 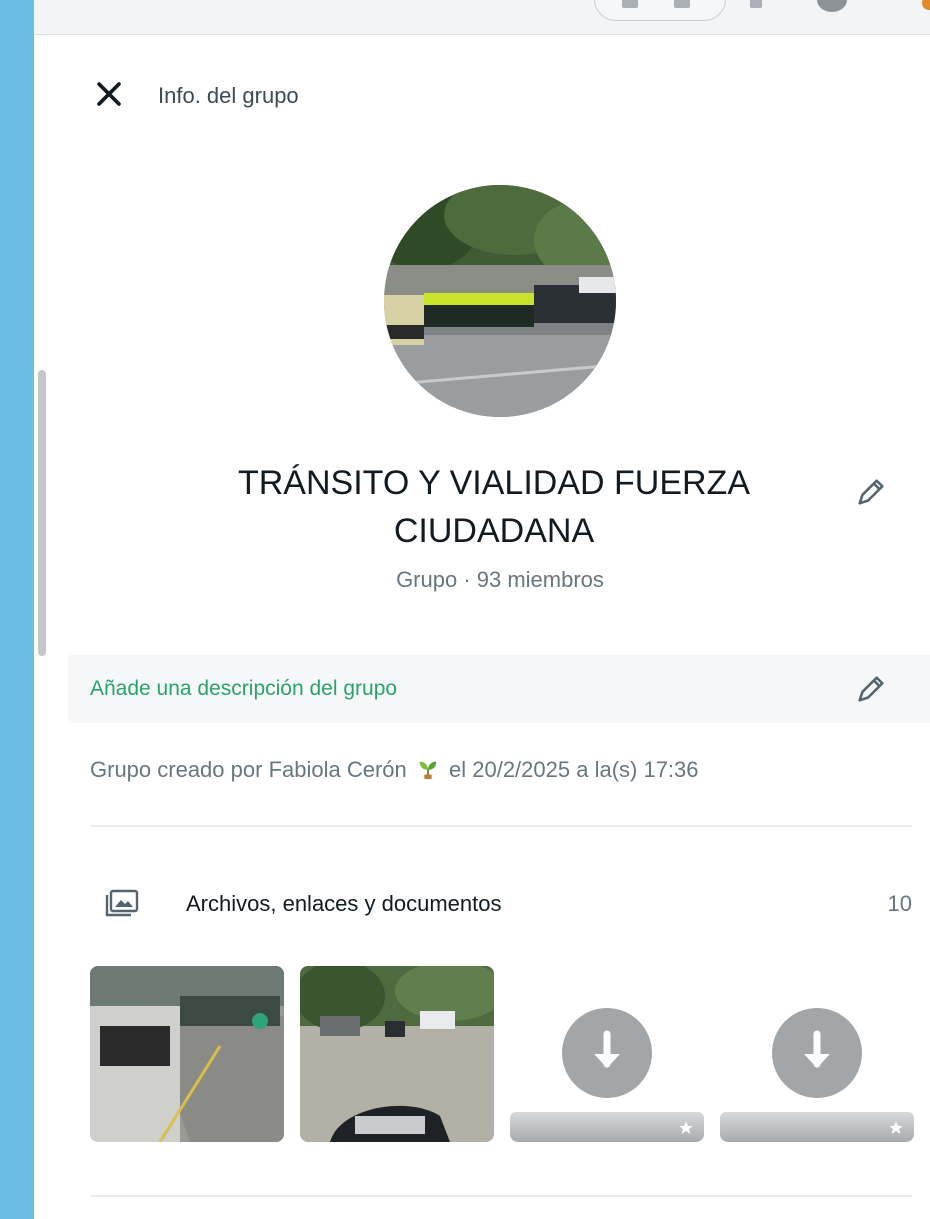 What do you see at coordinates (42, 513) in the screenshot?
I see `scrollbar-thumb` at bounding box center [42, 513].